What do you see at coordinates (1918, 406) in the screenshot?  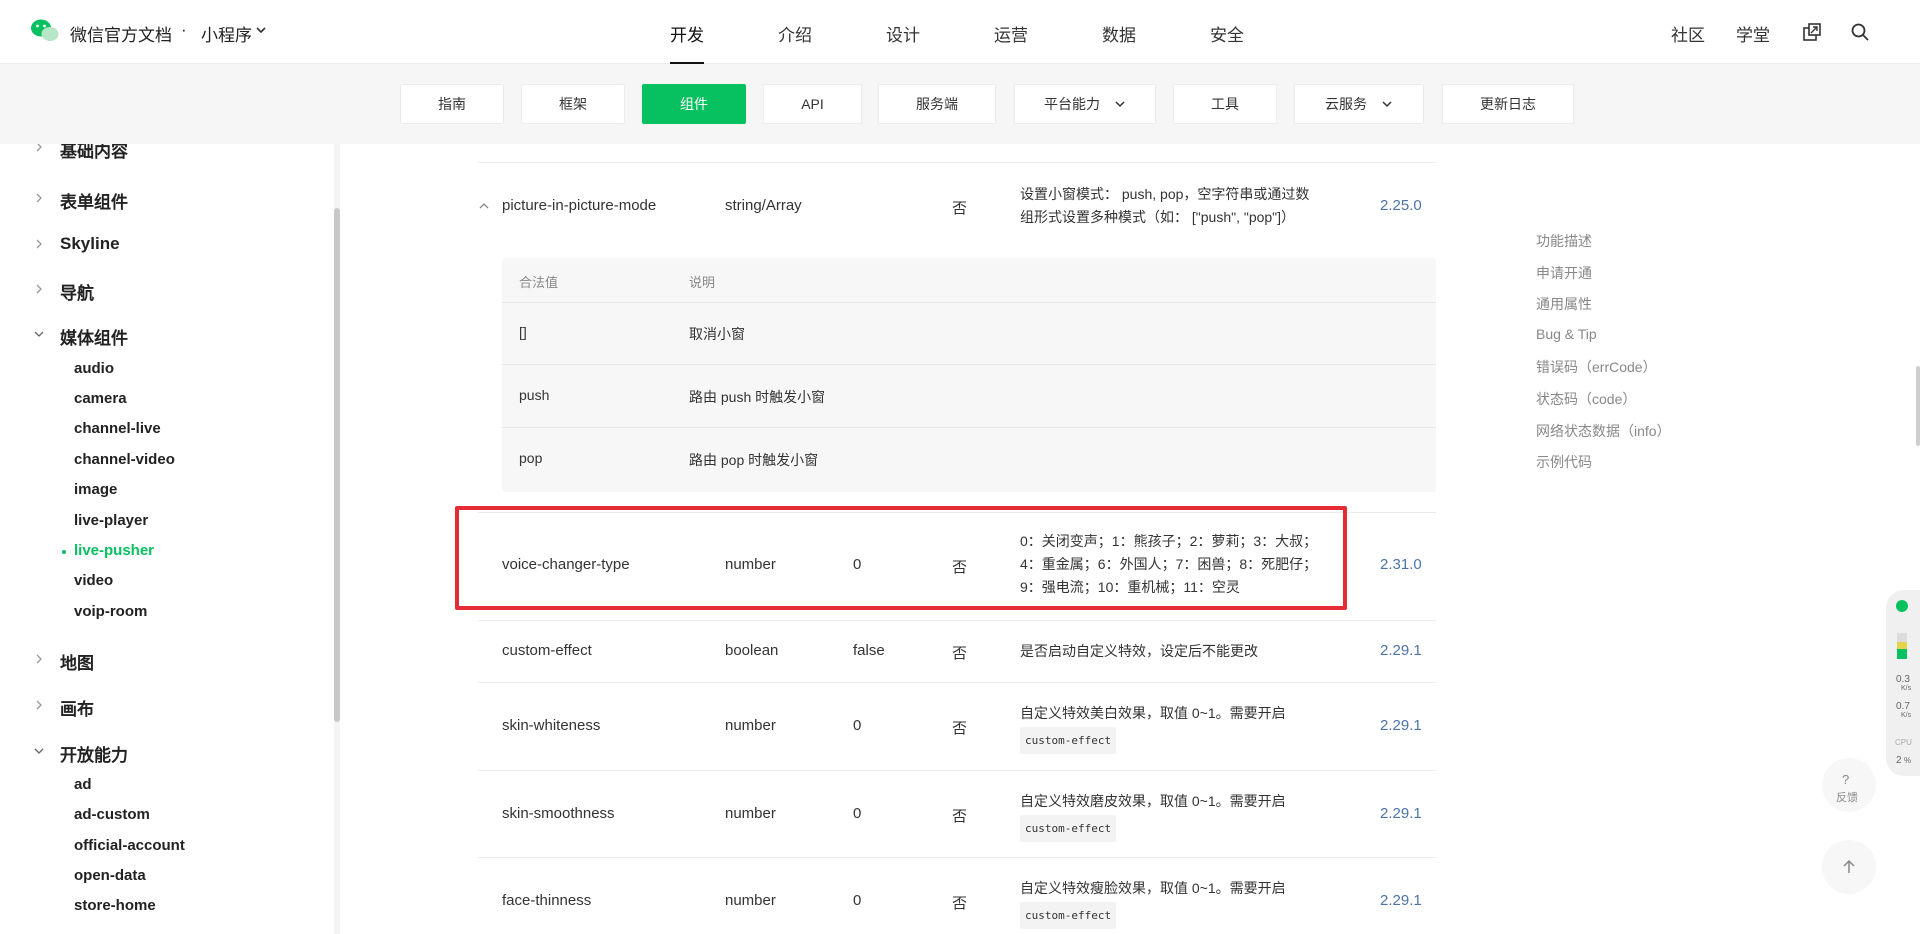 I see `page-scrollbar-thumb` at bounding box center [1918, 406].